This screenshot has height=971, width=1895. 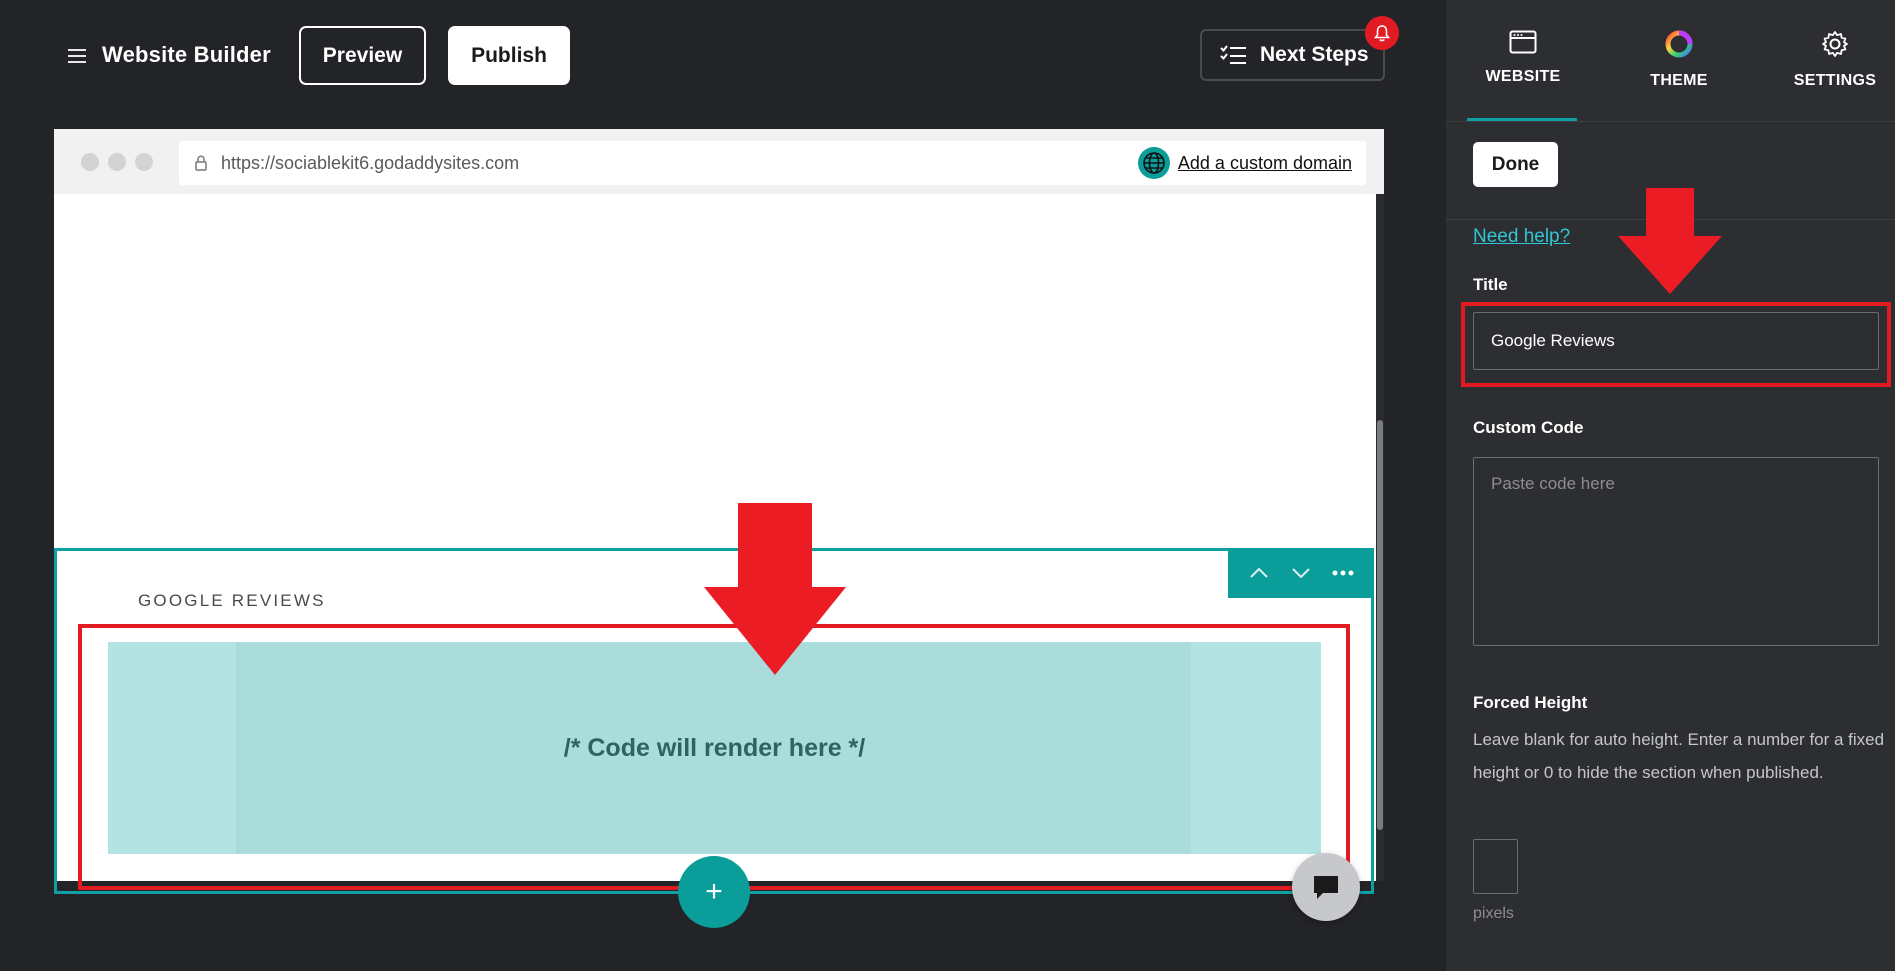 What do you see at coordinates (1528, 427) in the screenshot?
I see `custom-code-label: Custom Code` at bounding box center [1528, 427].